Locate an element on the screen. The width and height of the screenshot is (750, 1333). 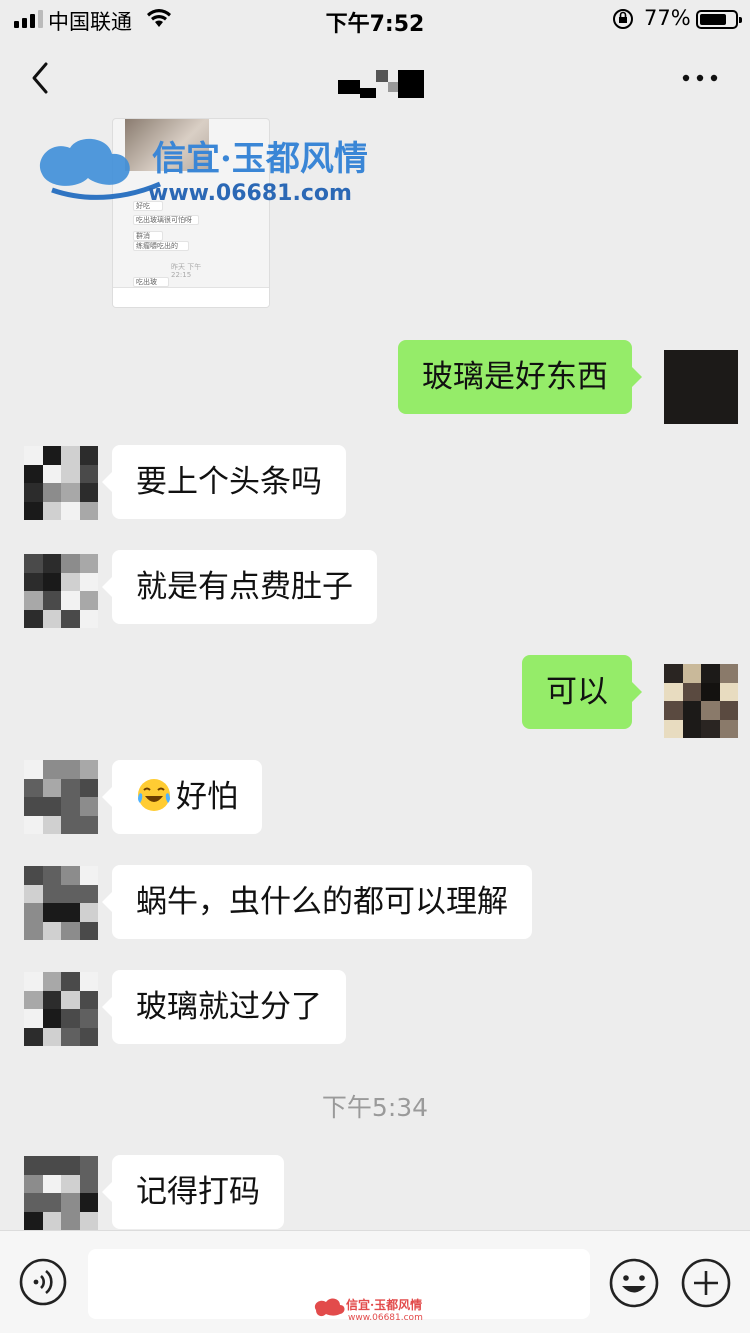
voice-icon is located at coordinates (43, 1282).